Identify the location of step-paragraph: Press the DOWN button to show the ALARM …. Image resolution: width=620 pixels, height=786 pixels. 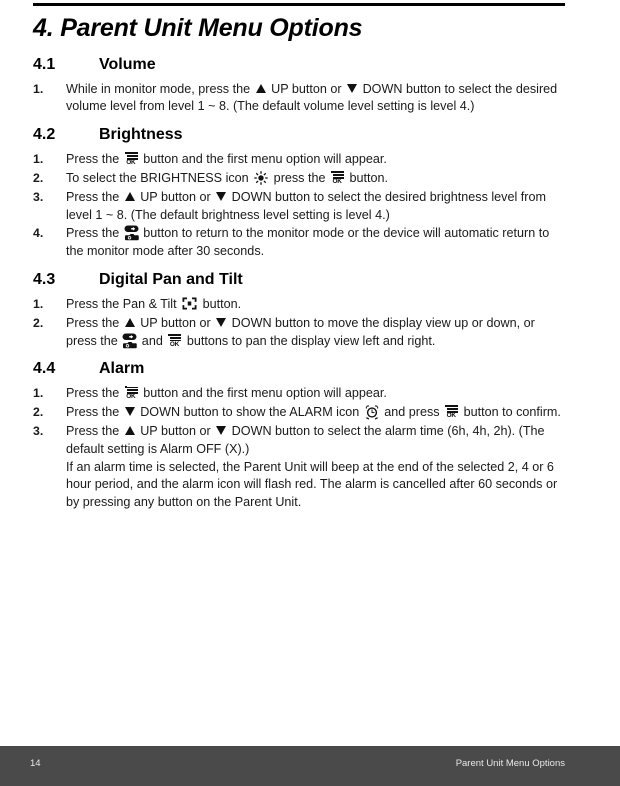
(313, 412).